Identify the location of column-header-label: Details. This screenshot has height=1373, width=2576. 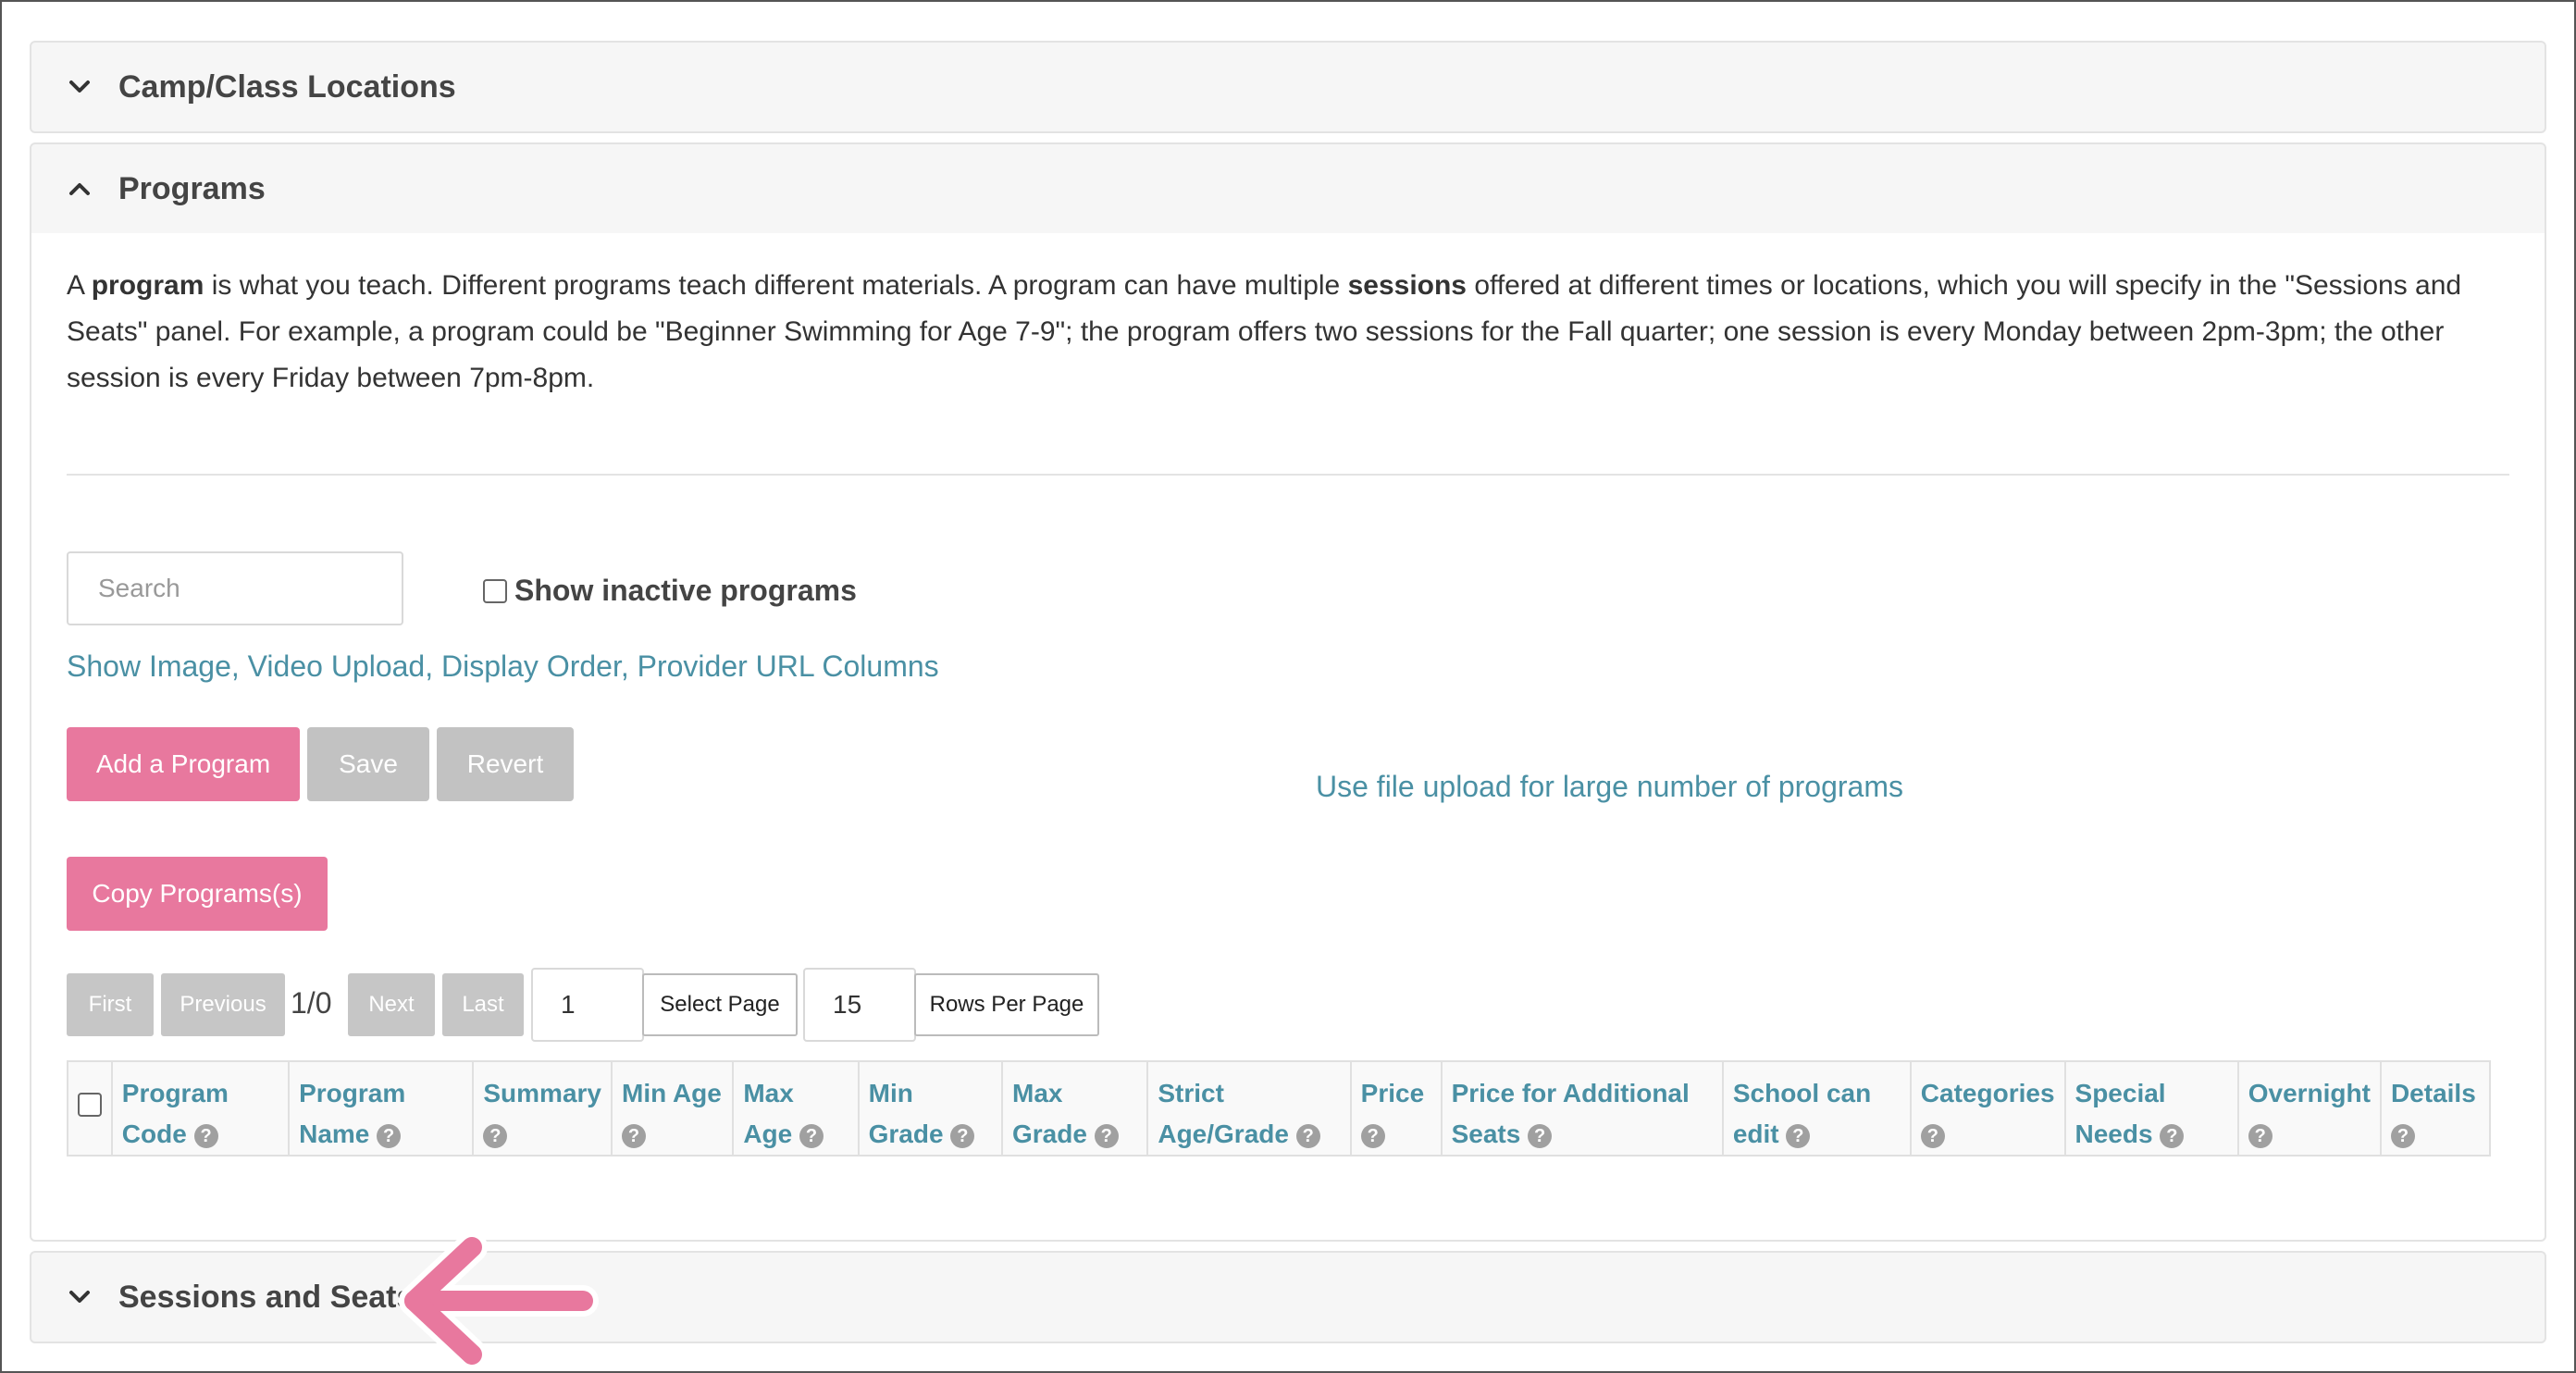
(2433, 1093).